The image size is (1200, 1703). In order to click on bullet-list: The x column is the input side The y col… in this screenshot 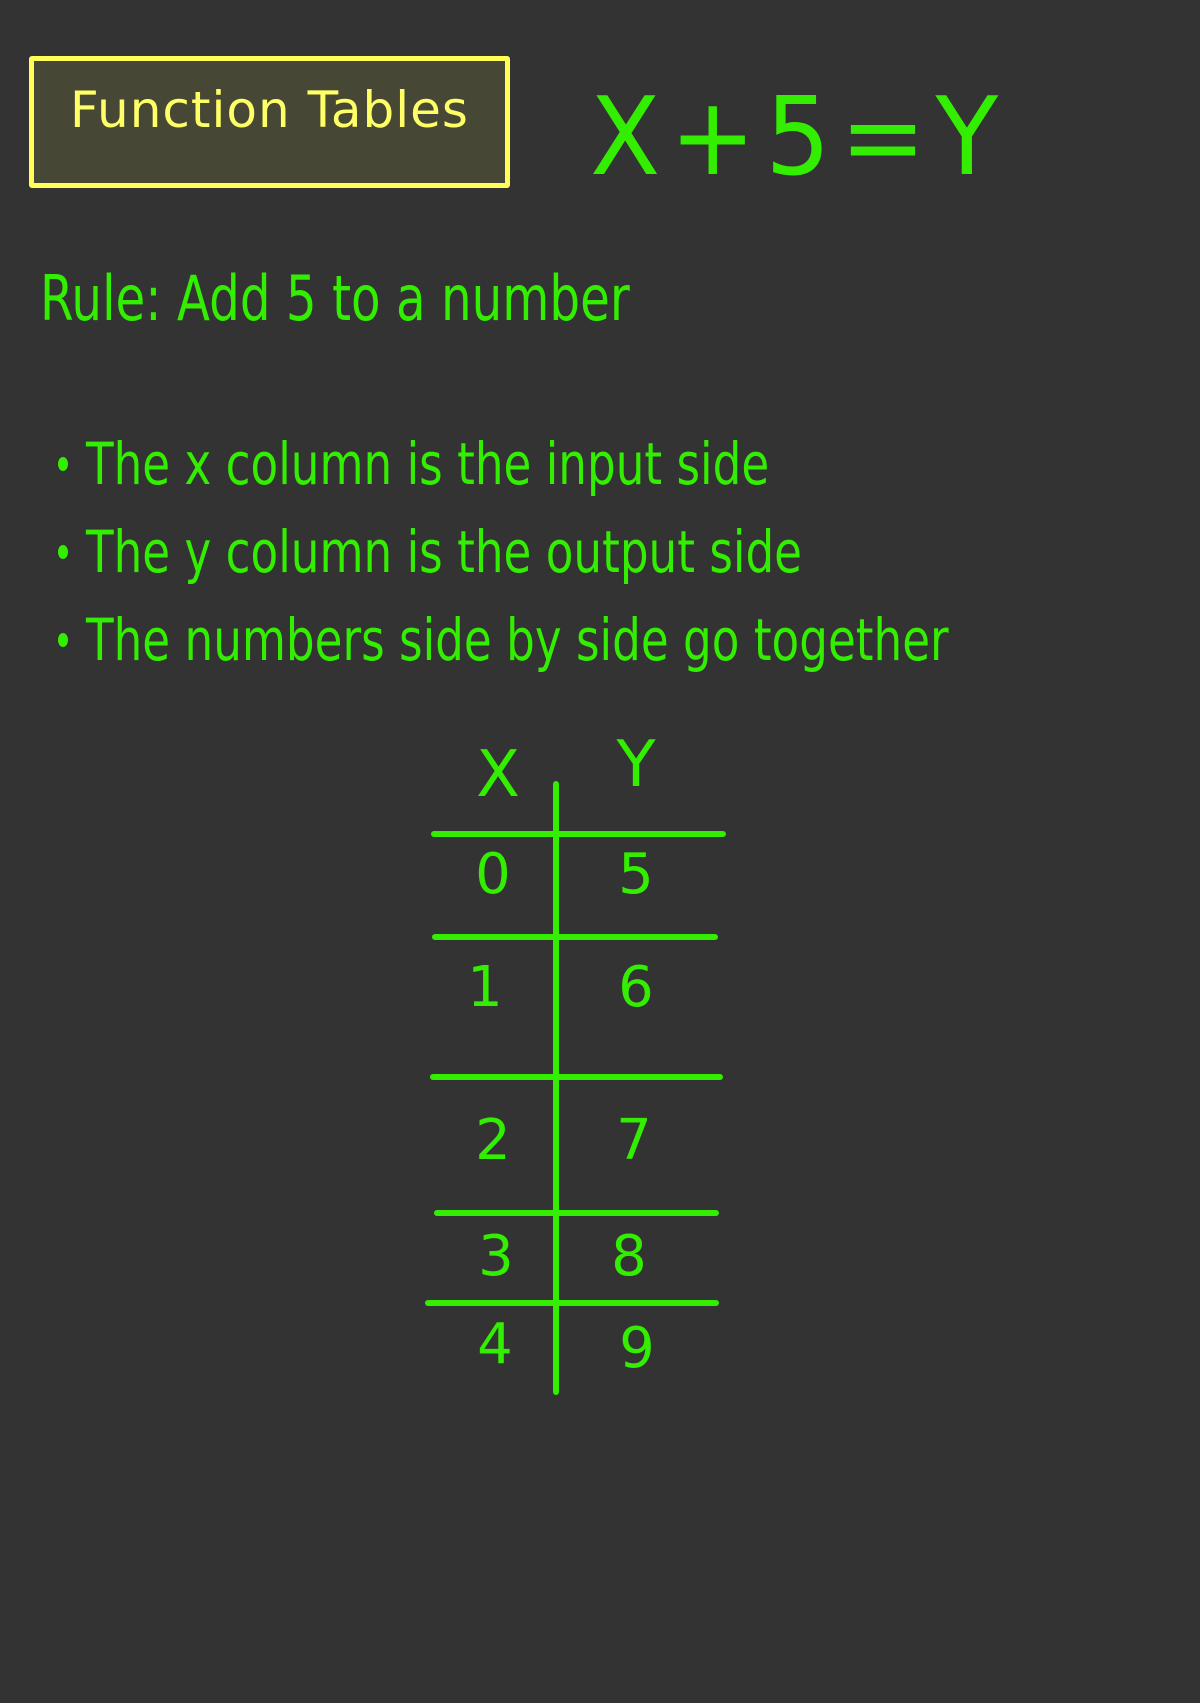, I will do `click(625, 552)`.